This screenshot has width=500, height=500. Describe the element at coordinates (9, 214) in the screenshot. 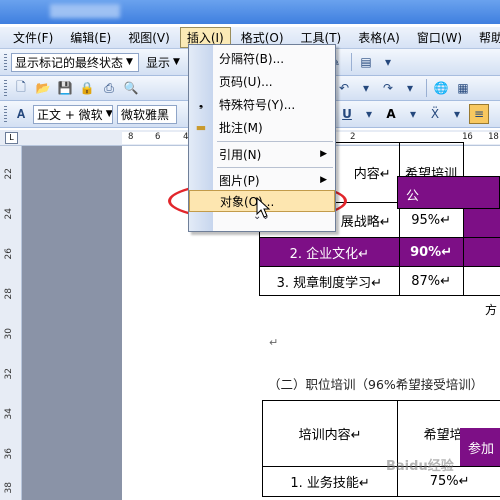

I see `ruler-tick: 24` at that location.